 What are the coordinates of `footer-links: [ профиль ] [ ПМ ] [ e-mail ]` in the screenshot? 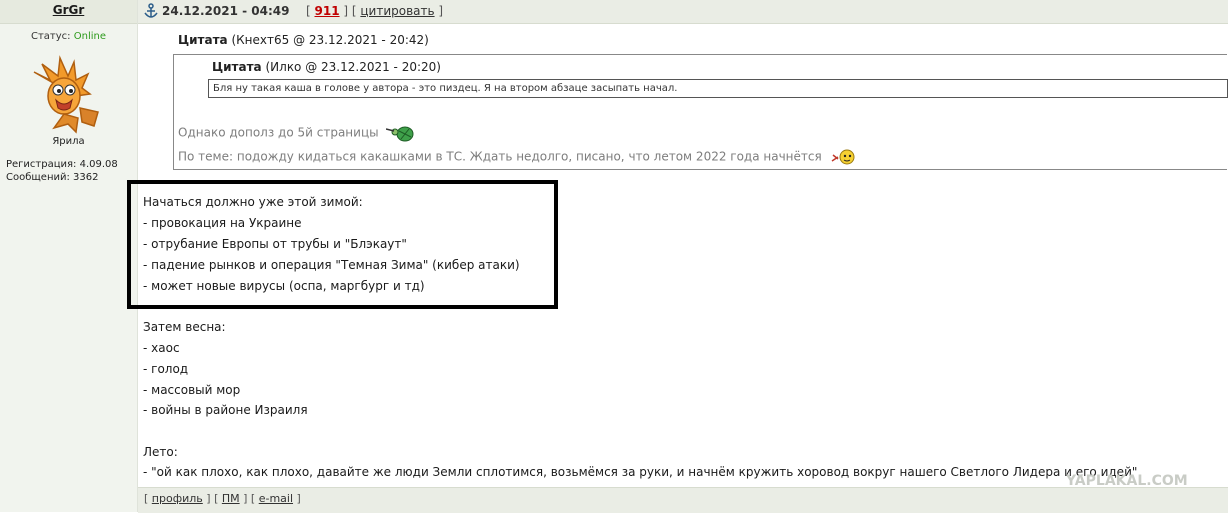 It's located at (222, 498).